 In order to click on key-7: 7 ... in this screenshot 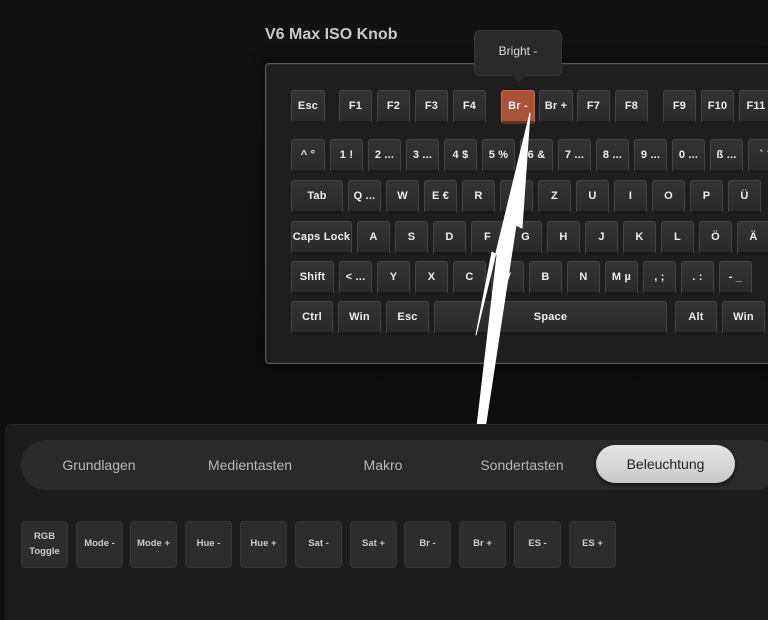, I will do `click(574, 156)`.